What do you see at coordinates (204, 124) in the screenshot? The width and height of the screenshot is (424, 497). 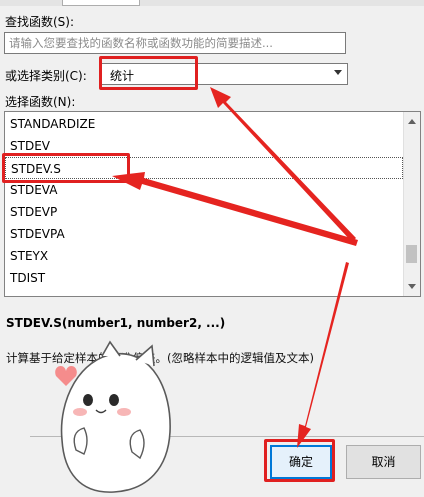 I see `list-item: STANDARDIZE` at bounding box center [204, 124].